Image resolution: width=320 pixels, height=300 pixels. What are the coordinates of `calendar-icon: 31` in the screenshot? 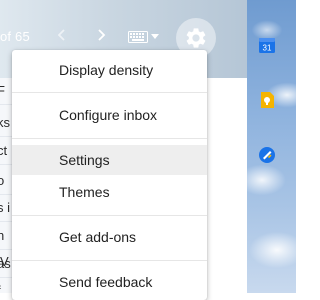 It's located at (267, 45).